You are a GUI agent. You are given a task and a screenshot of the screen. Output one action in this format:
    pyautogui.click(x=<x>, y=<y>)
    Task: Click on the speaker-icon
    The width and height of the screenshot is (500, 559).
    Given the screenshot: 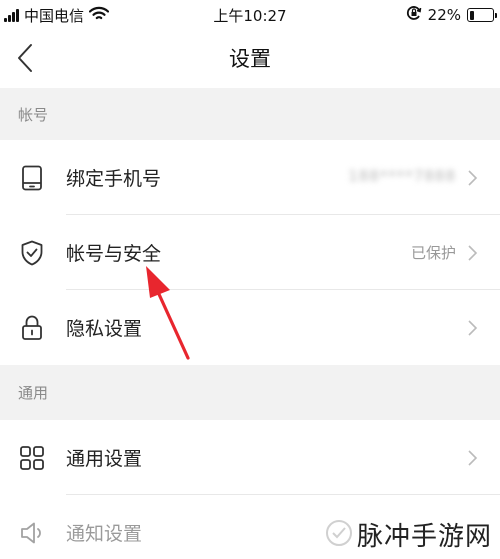 What is the action you would take?
    pyautogui.click(x=32, y=533)
    